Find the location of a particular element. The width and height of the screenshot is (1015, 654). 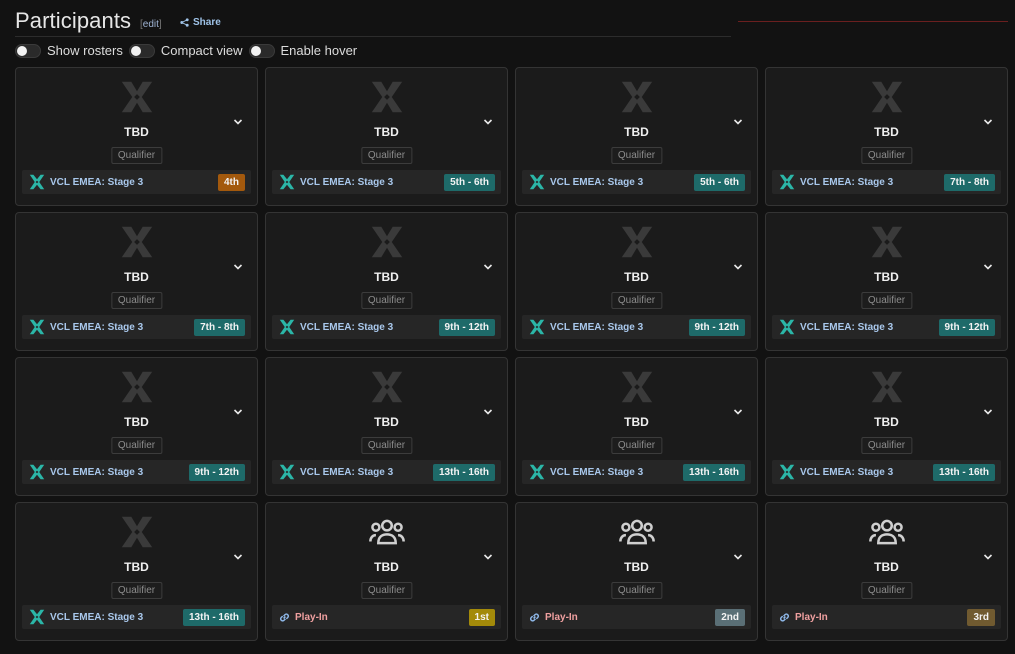

participant-card: TBD Qualifier VCL EMEA: Stage 3 4th is located at coordinates (136, 136).